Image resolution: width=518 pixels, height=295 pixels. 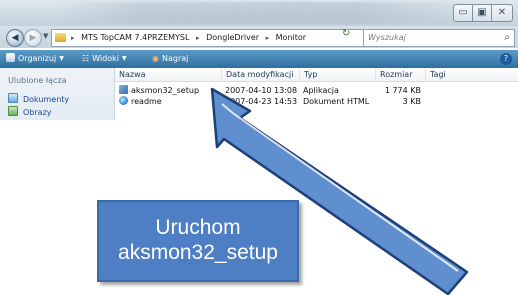 What do you see at coordinates (198, 252) in the screenshot?
I see `callout-line-2: aksmon32_setup` at bounding box center [198, 252].